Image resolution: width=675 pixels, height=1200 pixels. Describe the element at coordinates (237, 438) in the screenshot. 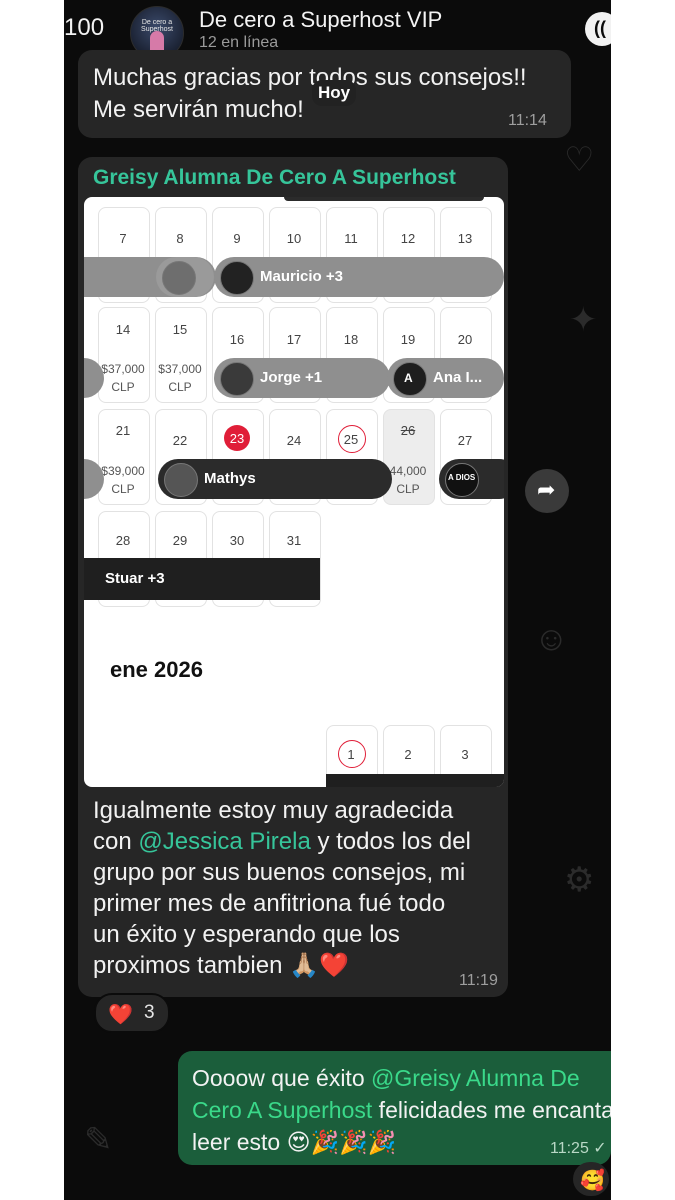

I see `calendar-day-number-today: 23` at that location.